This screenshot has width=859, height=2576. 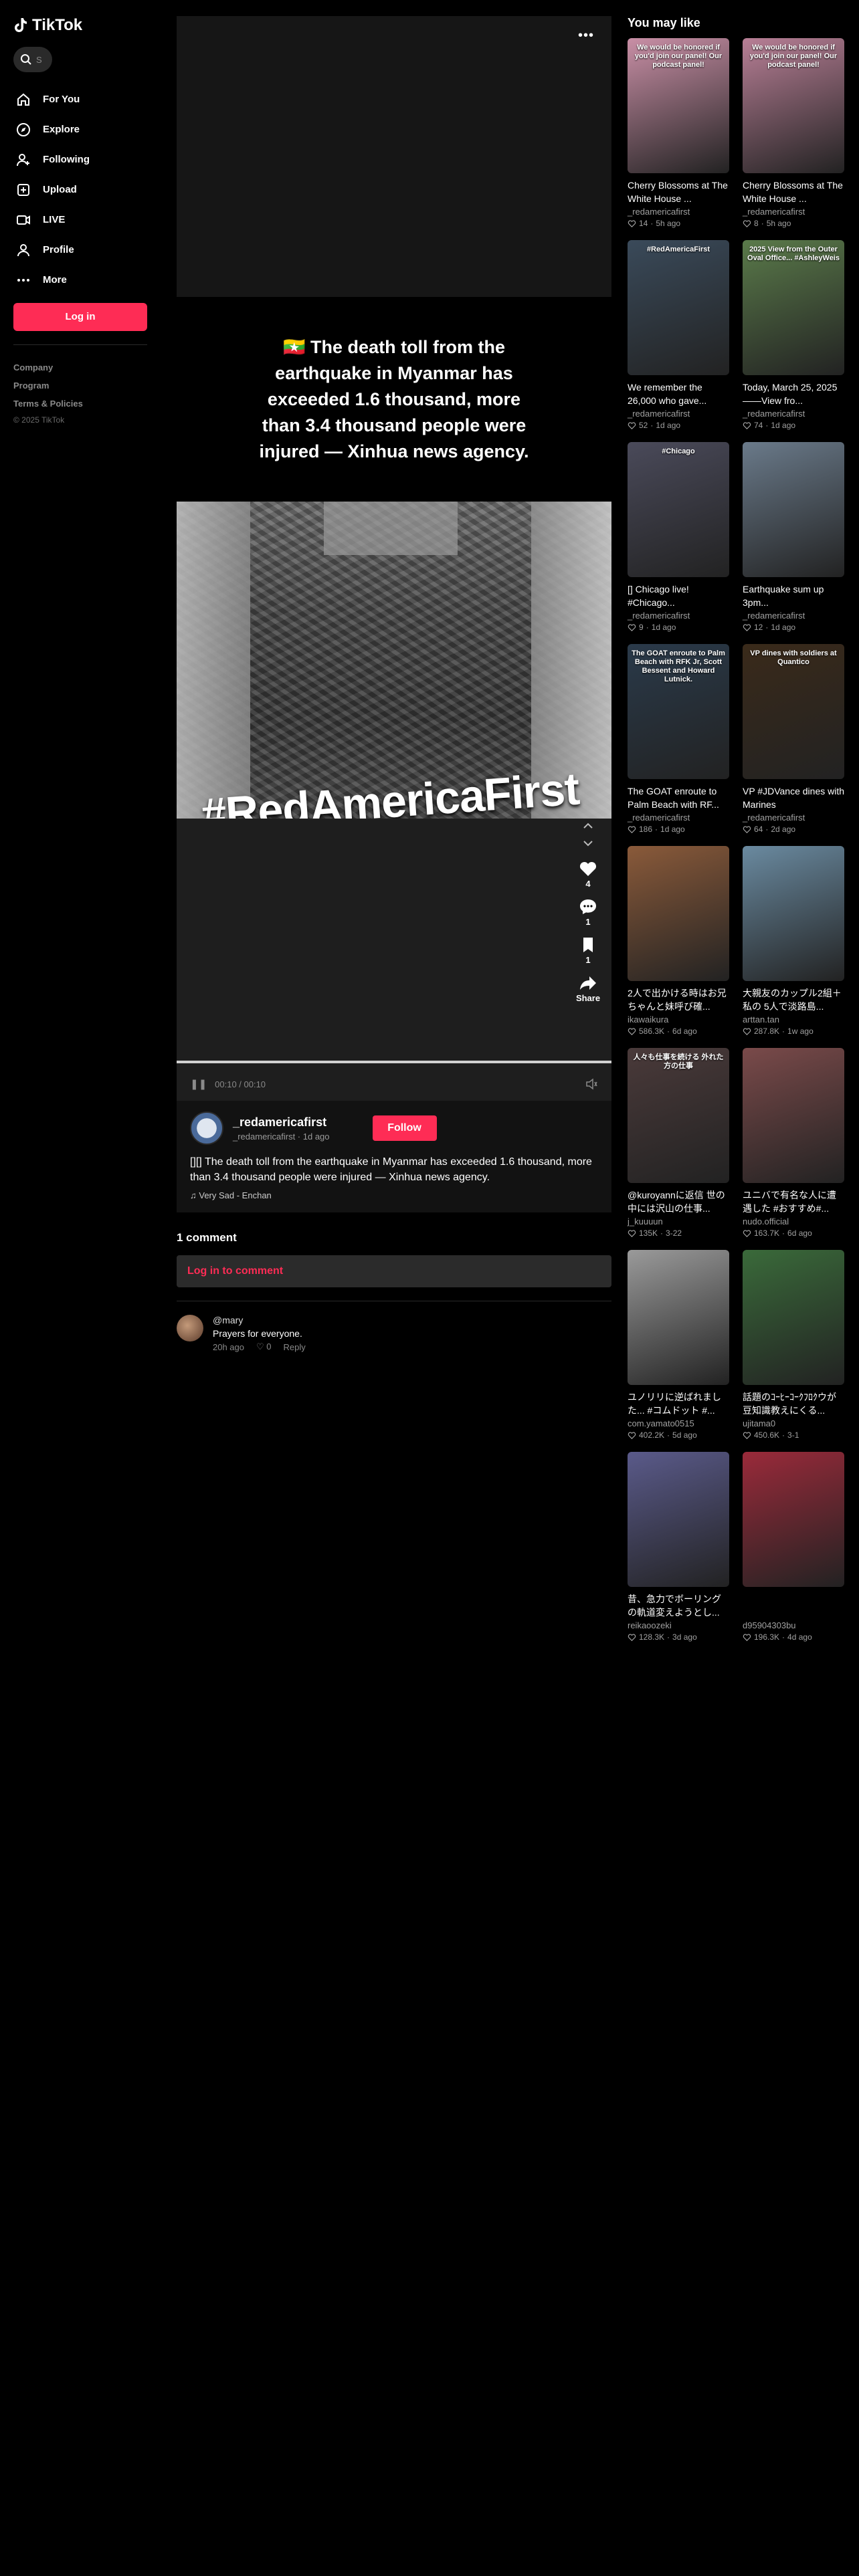 What do you see at coordinates (678, 1423) in the screenshot?
I see `card-author: com.yamato0515` at bounding box center [678, 1423].